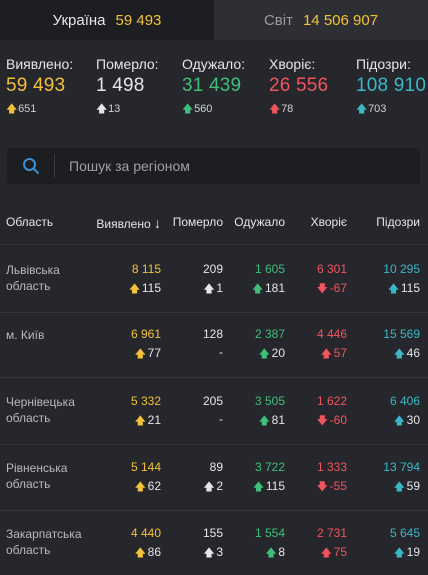 Image resolution: width=428 pixels, height=575 pixels. I want to click on suspected-delta: 🡅 30, so click(407, 421).